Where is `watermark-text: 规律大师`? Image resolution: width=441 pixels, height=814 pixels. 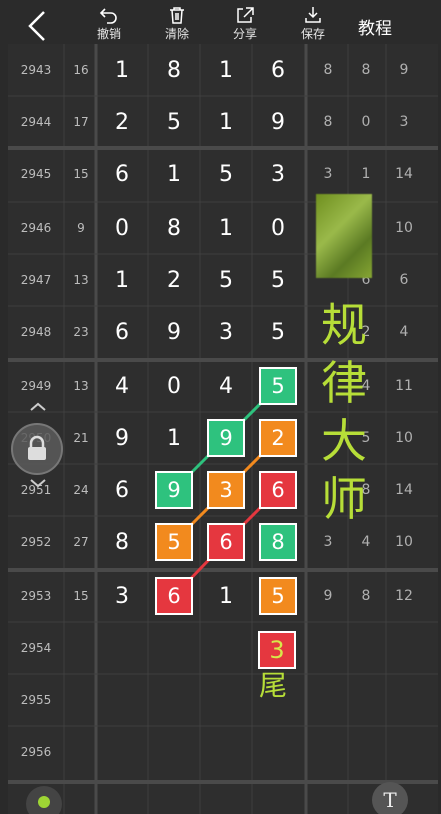 watermark-text: 规律大师 is located at coordinates (344, 412).